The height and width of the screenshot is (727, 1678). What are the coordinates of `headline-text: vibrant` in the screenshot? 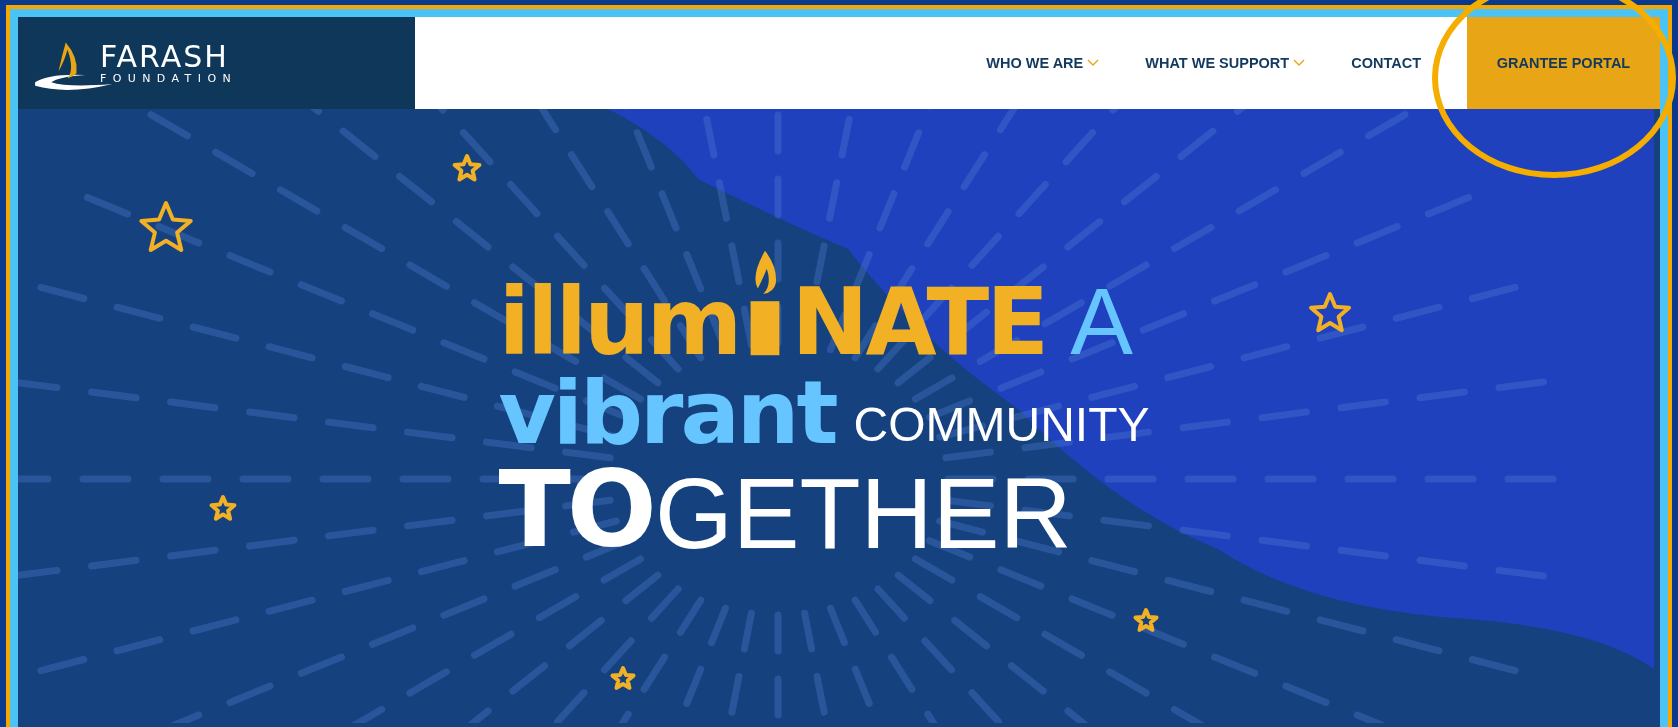 It's located at (667, 413).